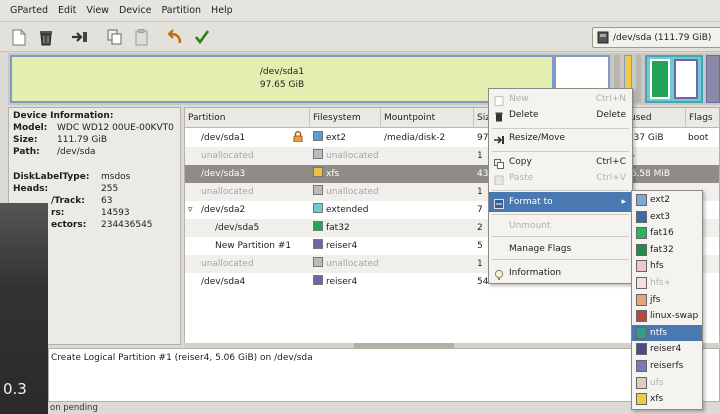  Describe the element at coordinates (15, 389) in the screenshot. I see `overlay-number: 0.3` at that location.